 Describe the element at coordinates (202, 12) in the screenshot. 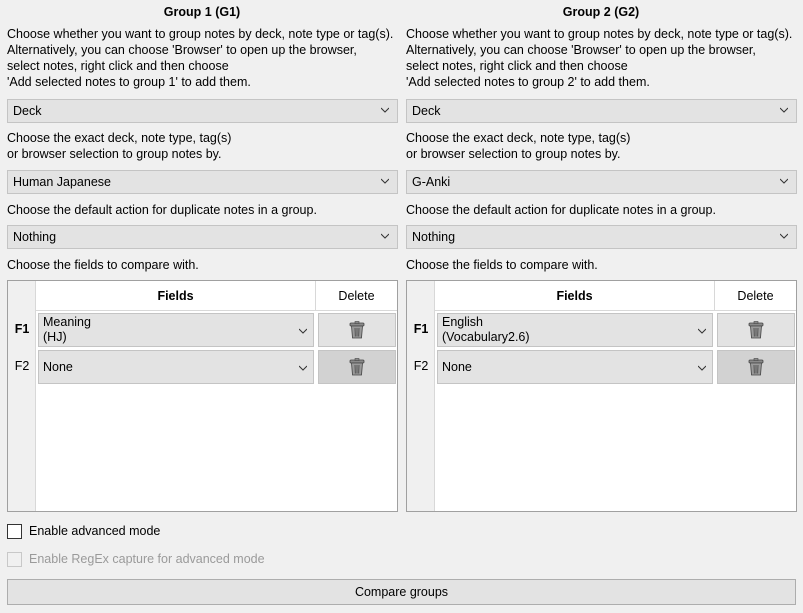

I see `group-title: Group 1 (G1)` at that location.